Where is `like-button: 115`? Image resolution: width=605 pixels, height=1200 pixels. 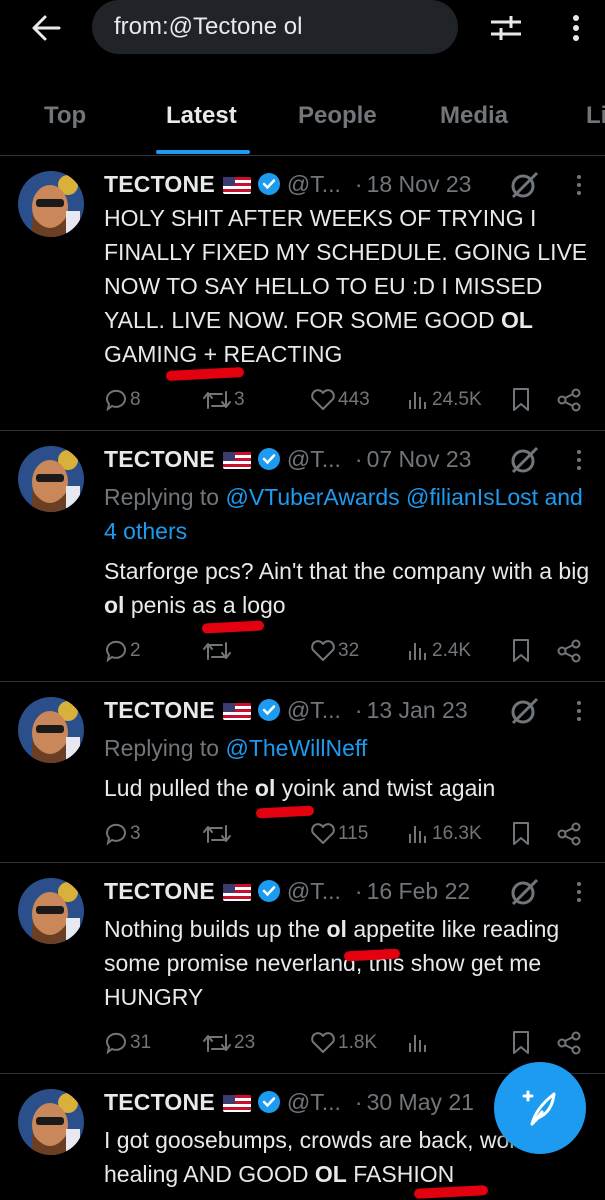
like-button: 115 is located at coordinates (339, 834).